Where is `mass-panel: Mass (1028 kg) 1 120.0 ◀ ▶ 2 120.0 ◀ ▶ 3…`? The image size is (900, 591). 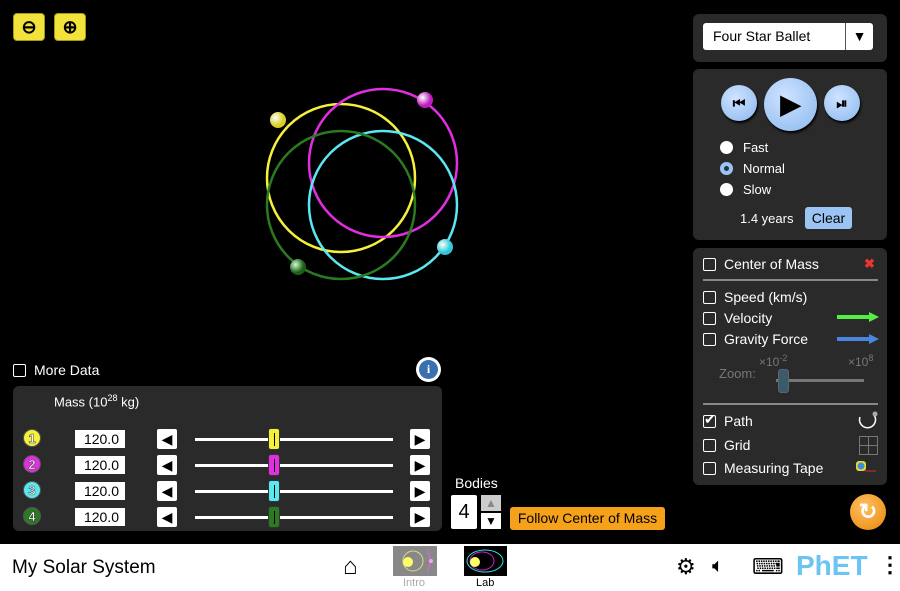 mass-panel: Mass (1028 kg) 1 120.0 ◀ ▶ 2 120.0 ◀ ▶ 3… is located at coordinates (227, 458).